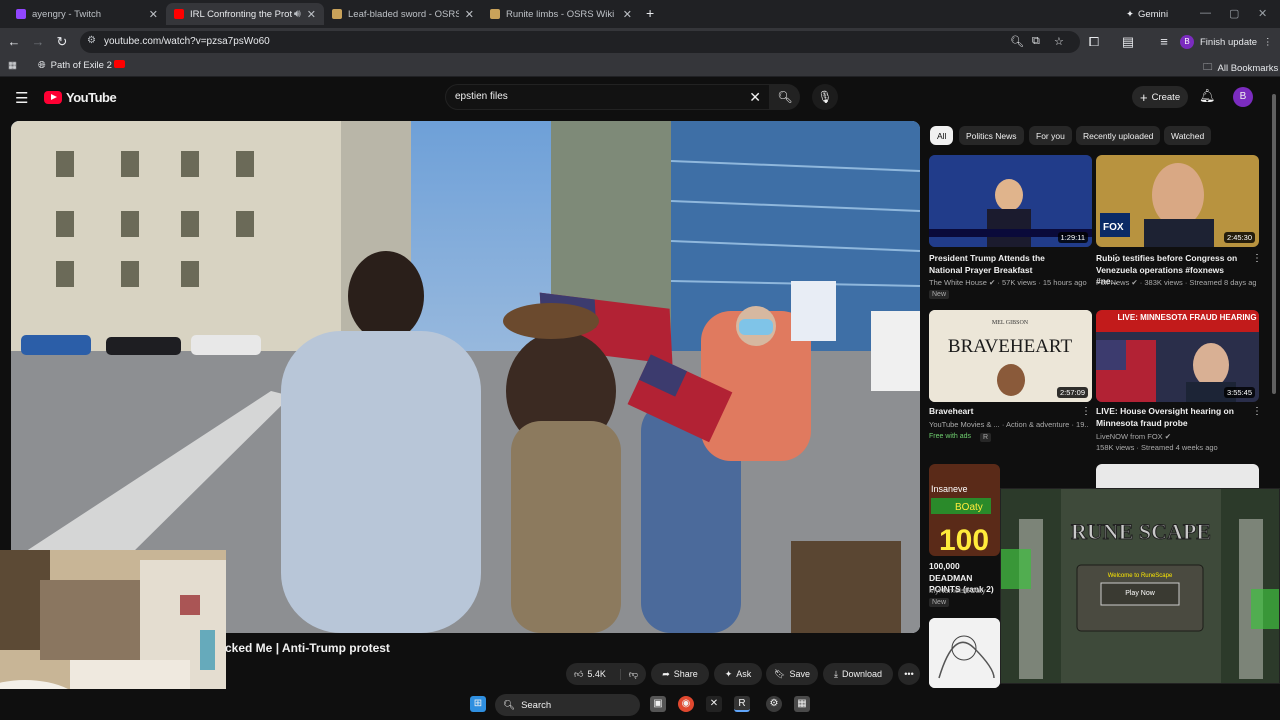 The image size is (1280, 720). I want to click on steam-icon: ⚙, so click(774, 704).